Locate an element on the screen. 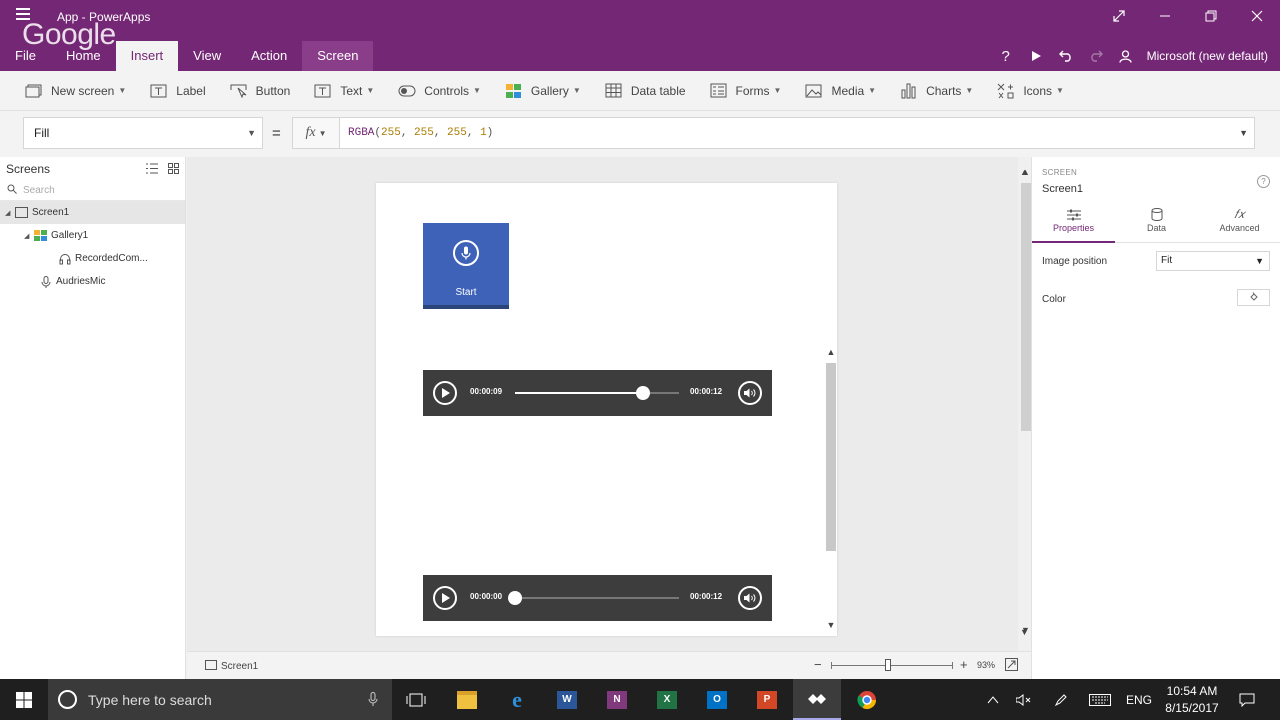 The width and height of the screenshot is (1280, 720). expand-icon is located at coordinates (1119, 16).